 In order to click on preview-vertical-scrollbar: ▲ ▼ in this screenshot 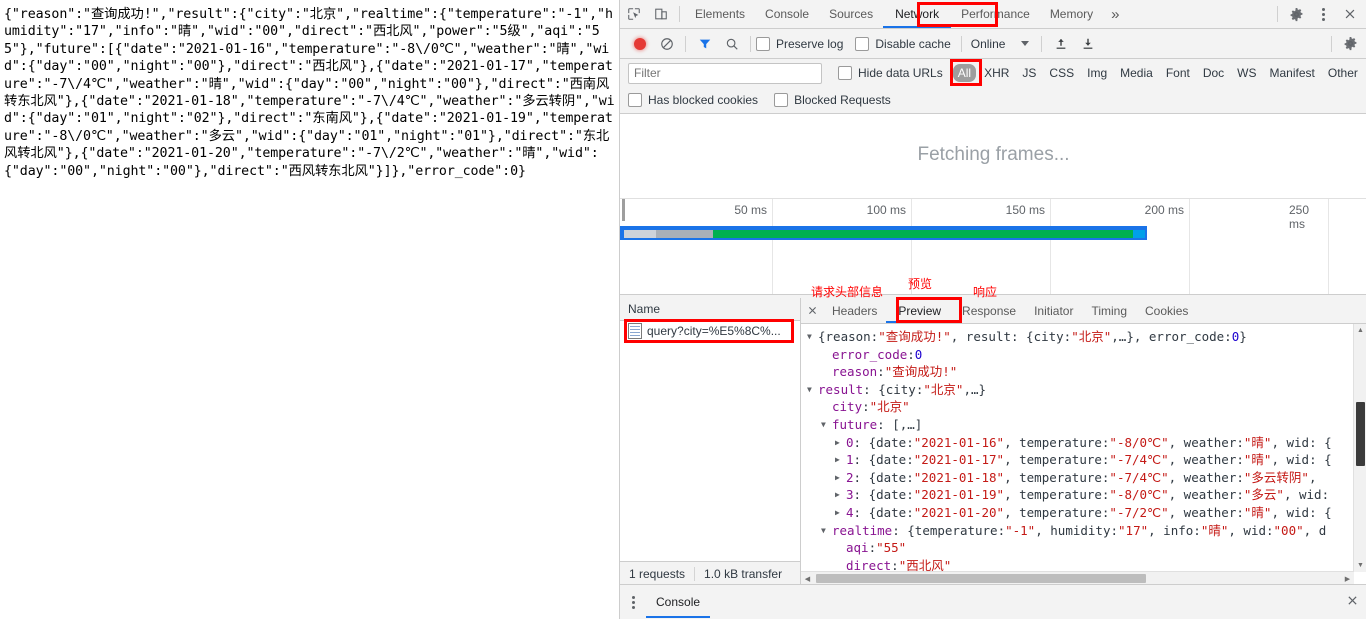, I will do `click(1359, 448)`.